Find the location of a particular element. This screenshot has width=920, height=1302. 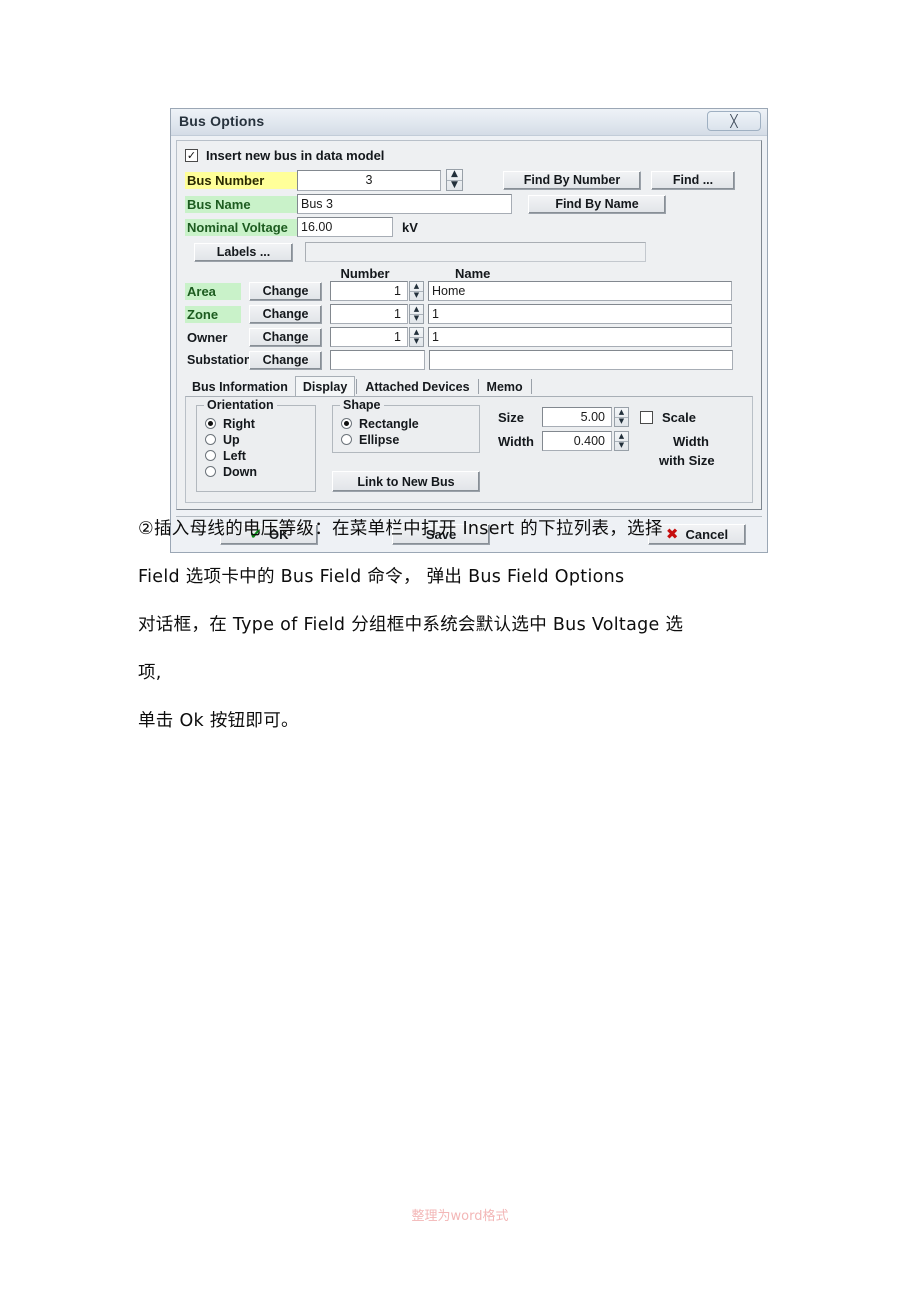

nominal-voltage-label: Nominal Voltage is located at coordinates (241, 227).